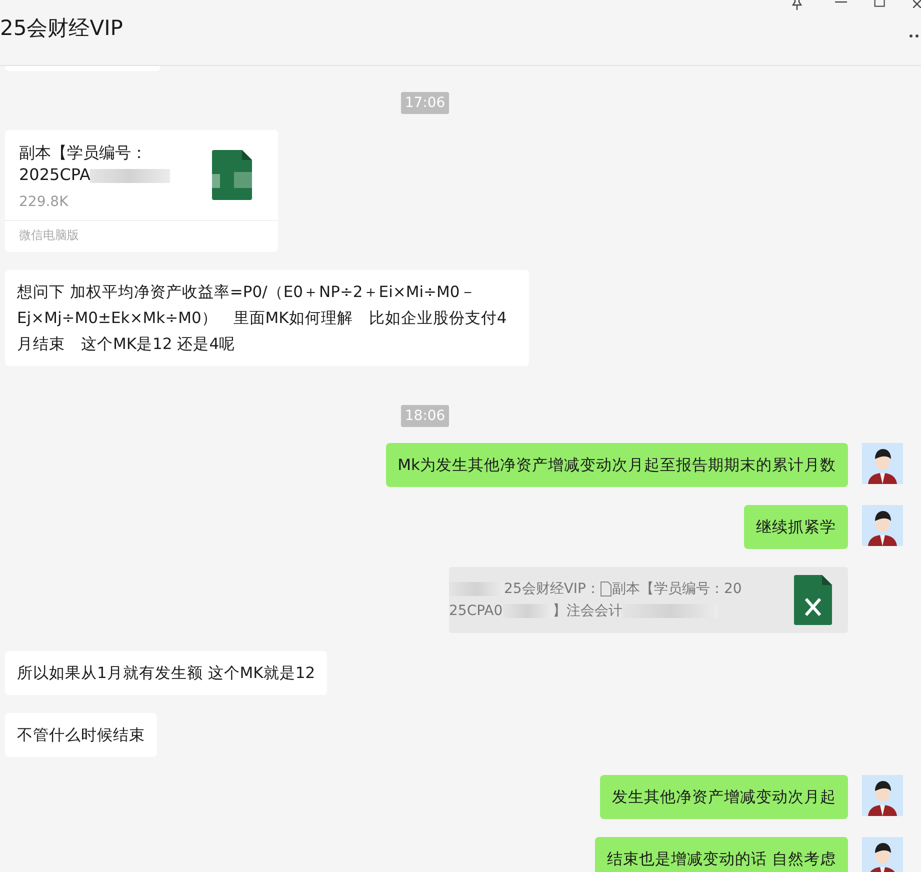 The height and width of the screenshot is (872, 921). I want to click on file-size: 229.8K, so click(44, 202).